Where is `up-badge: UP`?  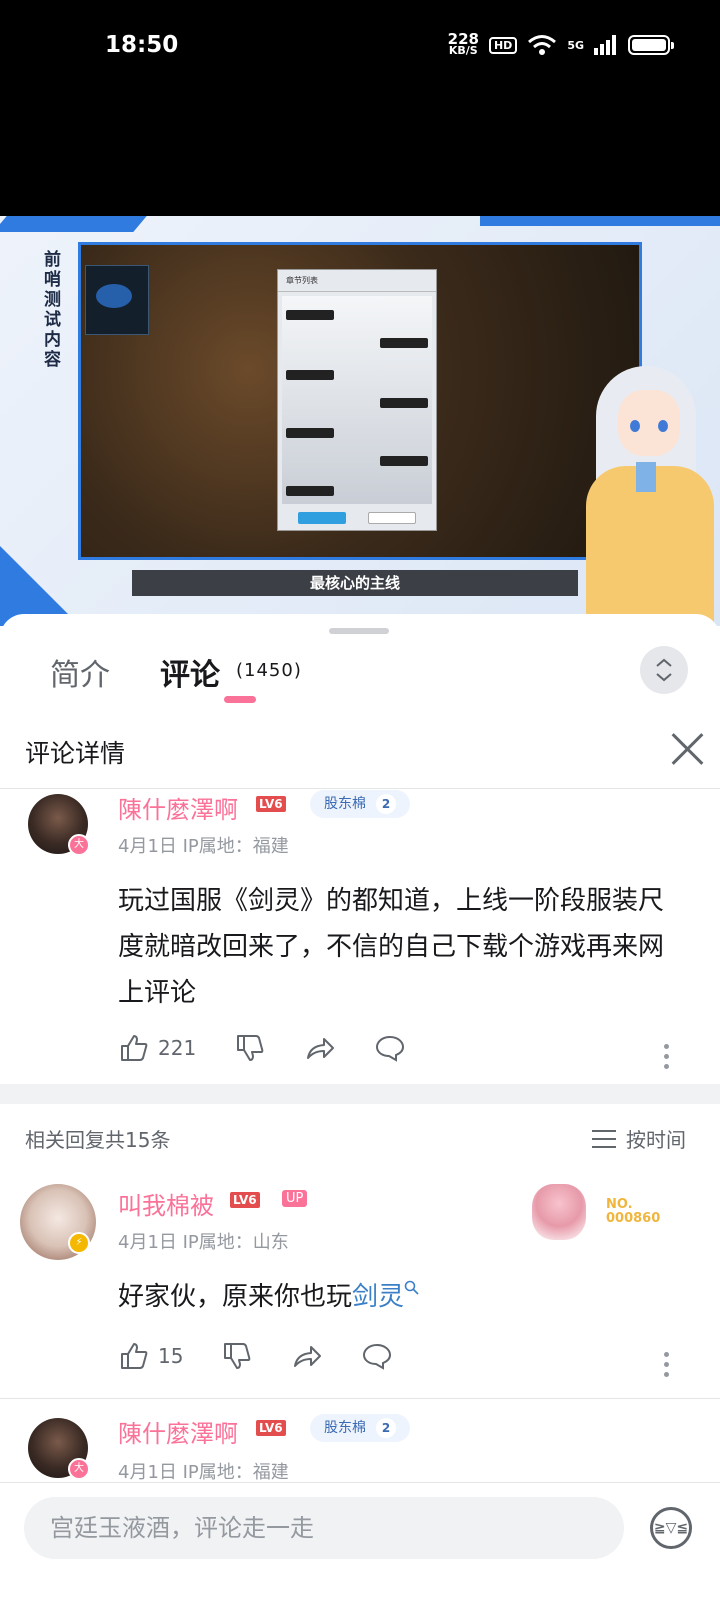
up-badge: UP is located at coordinates (295, 1198).